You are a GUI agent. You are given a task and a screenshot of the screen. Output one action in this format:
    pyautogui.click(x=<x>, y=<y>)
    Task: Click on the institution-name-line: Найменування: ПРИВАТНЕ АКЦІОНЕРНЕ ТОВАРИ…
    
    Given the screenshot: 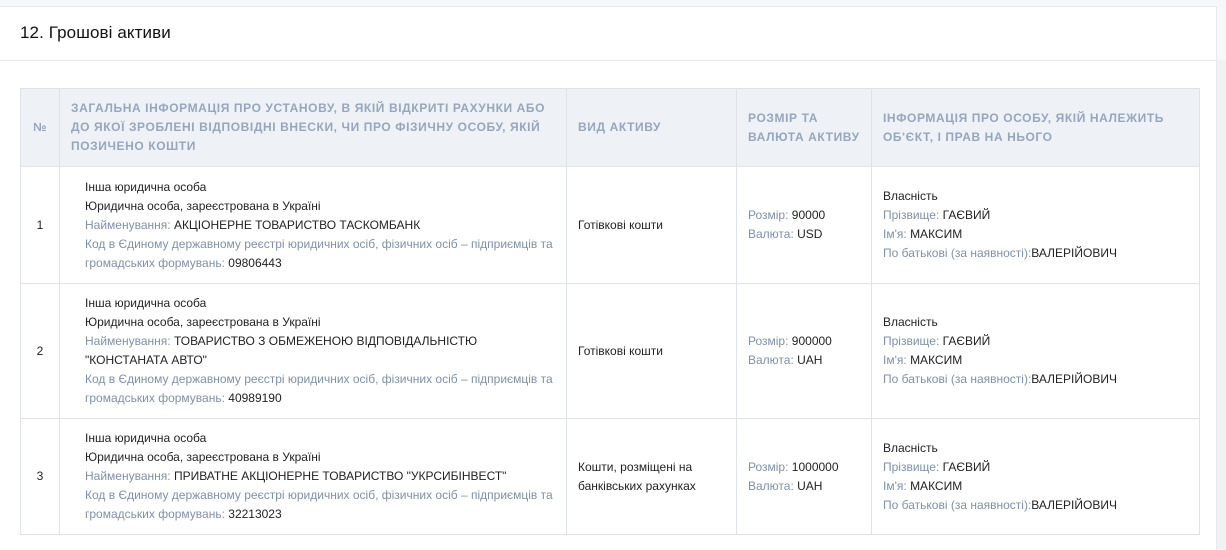 What is the action you would take?
    pyautogui.click(x=320, y=476)
    